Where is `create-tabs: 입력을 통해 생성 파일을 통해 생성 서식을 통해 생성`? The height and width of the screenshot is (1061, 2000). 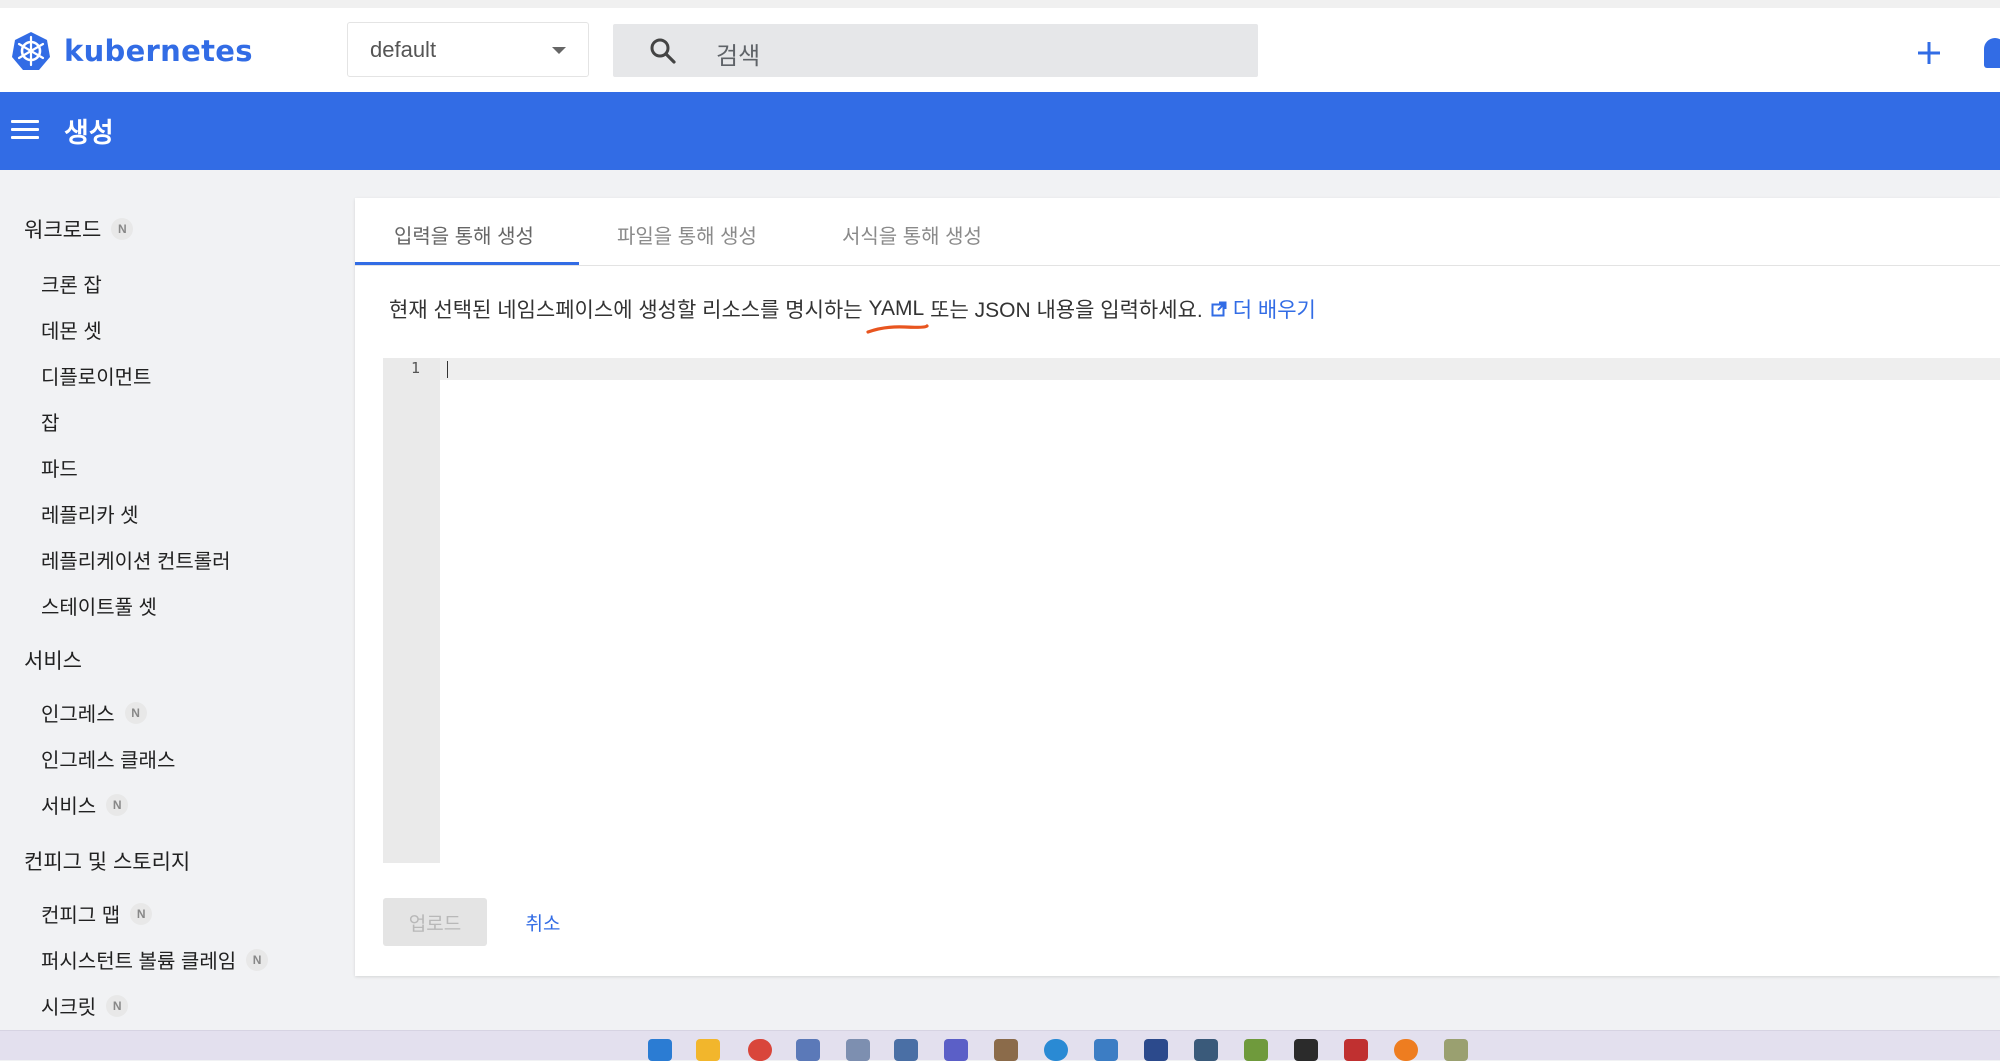
create-tabs: 입력을 통해 생성 파일을 통해 생성 서식을 통해 생성 is located at coordinates (1177, 232).